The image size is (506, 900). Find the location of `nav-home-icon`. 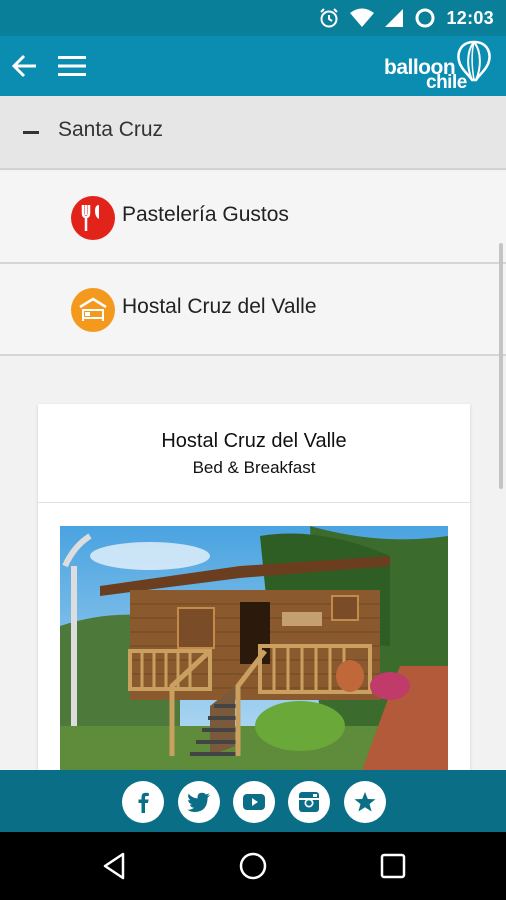

nav-home-icon is located at coordinates (253, 866).